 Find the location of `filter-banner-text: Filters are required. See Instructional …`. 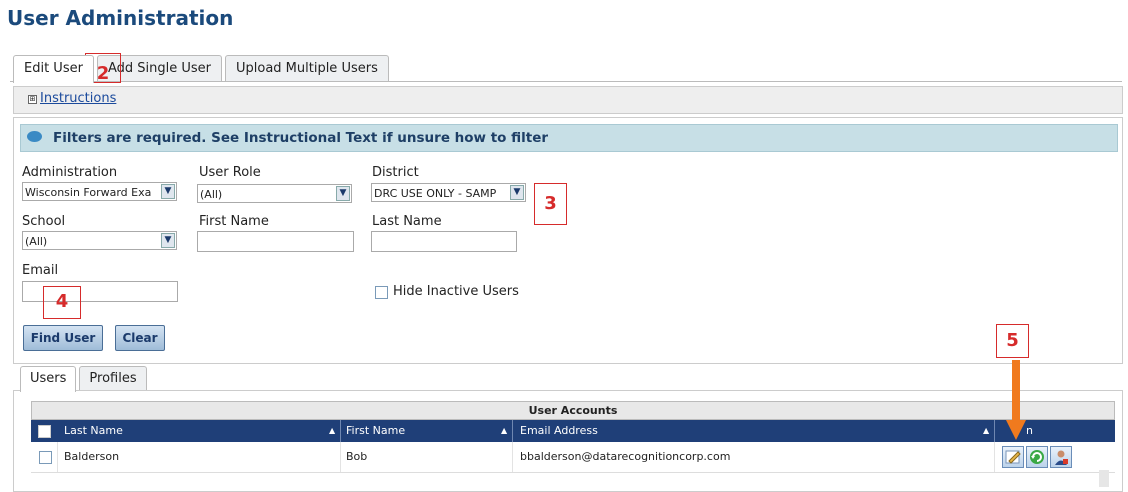

filter-banner-text: Filters are required. See Instructional … is located at coordinates (301, 138).